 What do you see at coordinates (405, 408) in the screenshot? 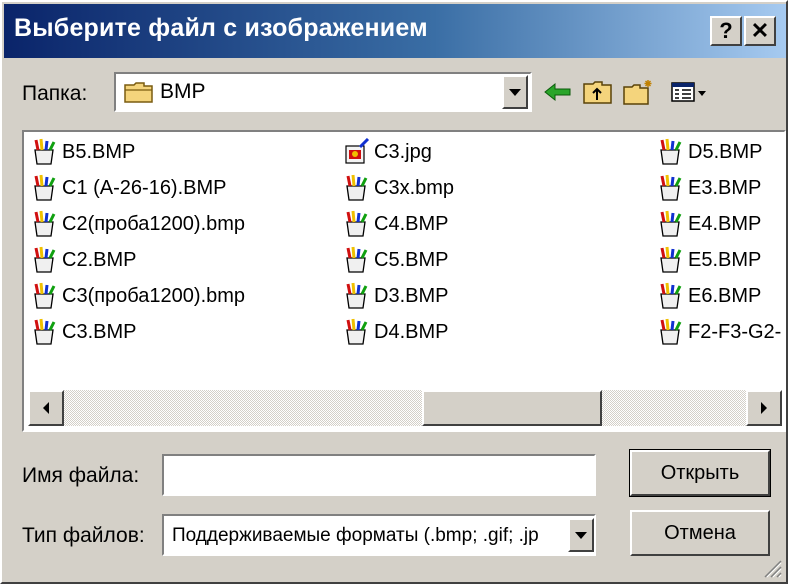
I see `horizontal-scrollbar` at bounding box center [405, 408].